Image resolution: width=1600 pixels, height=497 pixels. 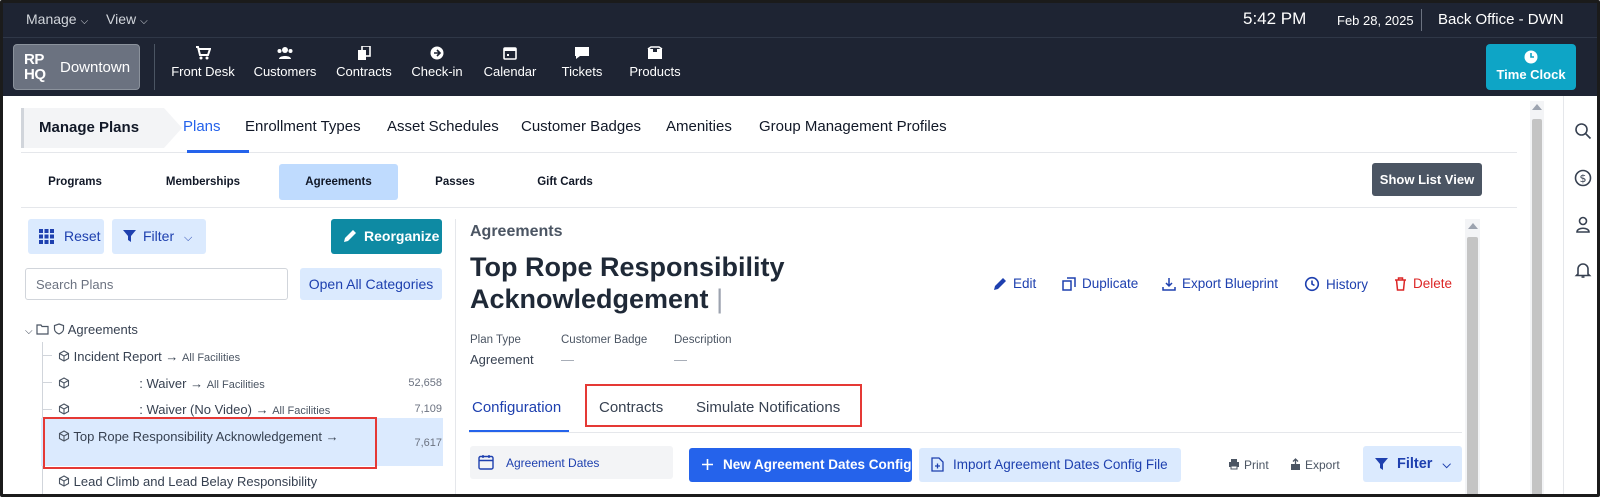 What do you see at coordinates (1423, 283) in the screenshot?
I see `delete-button: Delete` at bounding box center [1423, 283].